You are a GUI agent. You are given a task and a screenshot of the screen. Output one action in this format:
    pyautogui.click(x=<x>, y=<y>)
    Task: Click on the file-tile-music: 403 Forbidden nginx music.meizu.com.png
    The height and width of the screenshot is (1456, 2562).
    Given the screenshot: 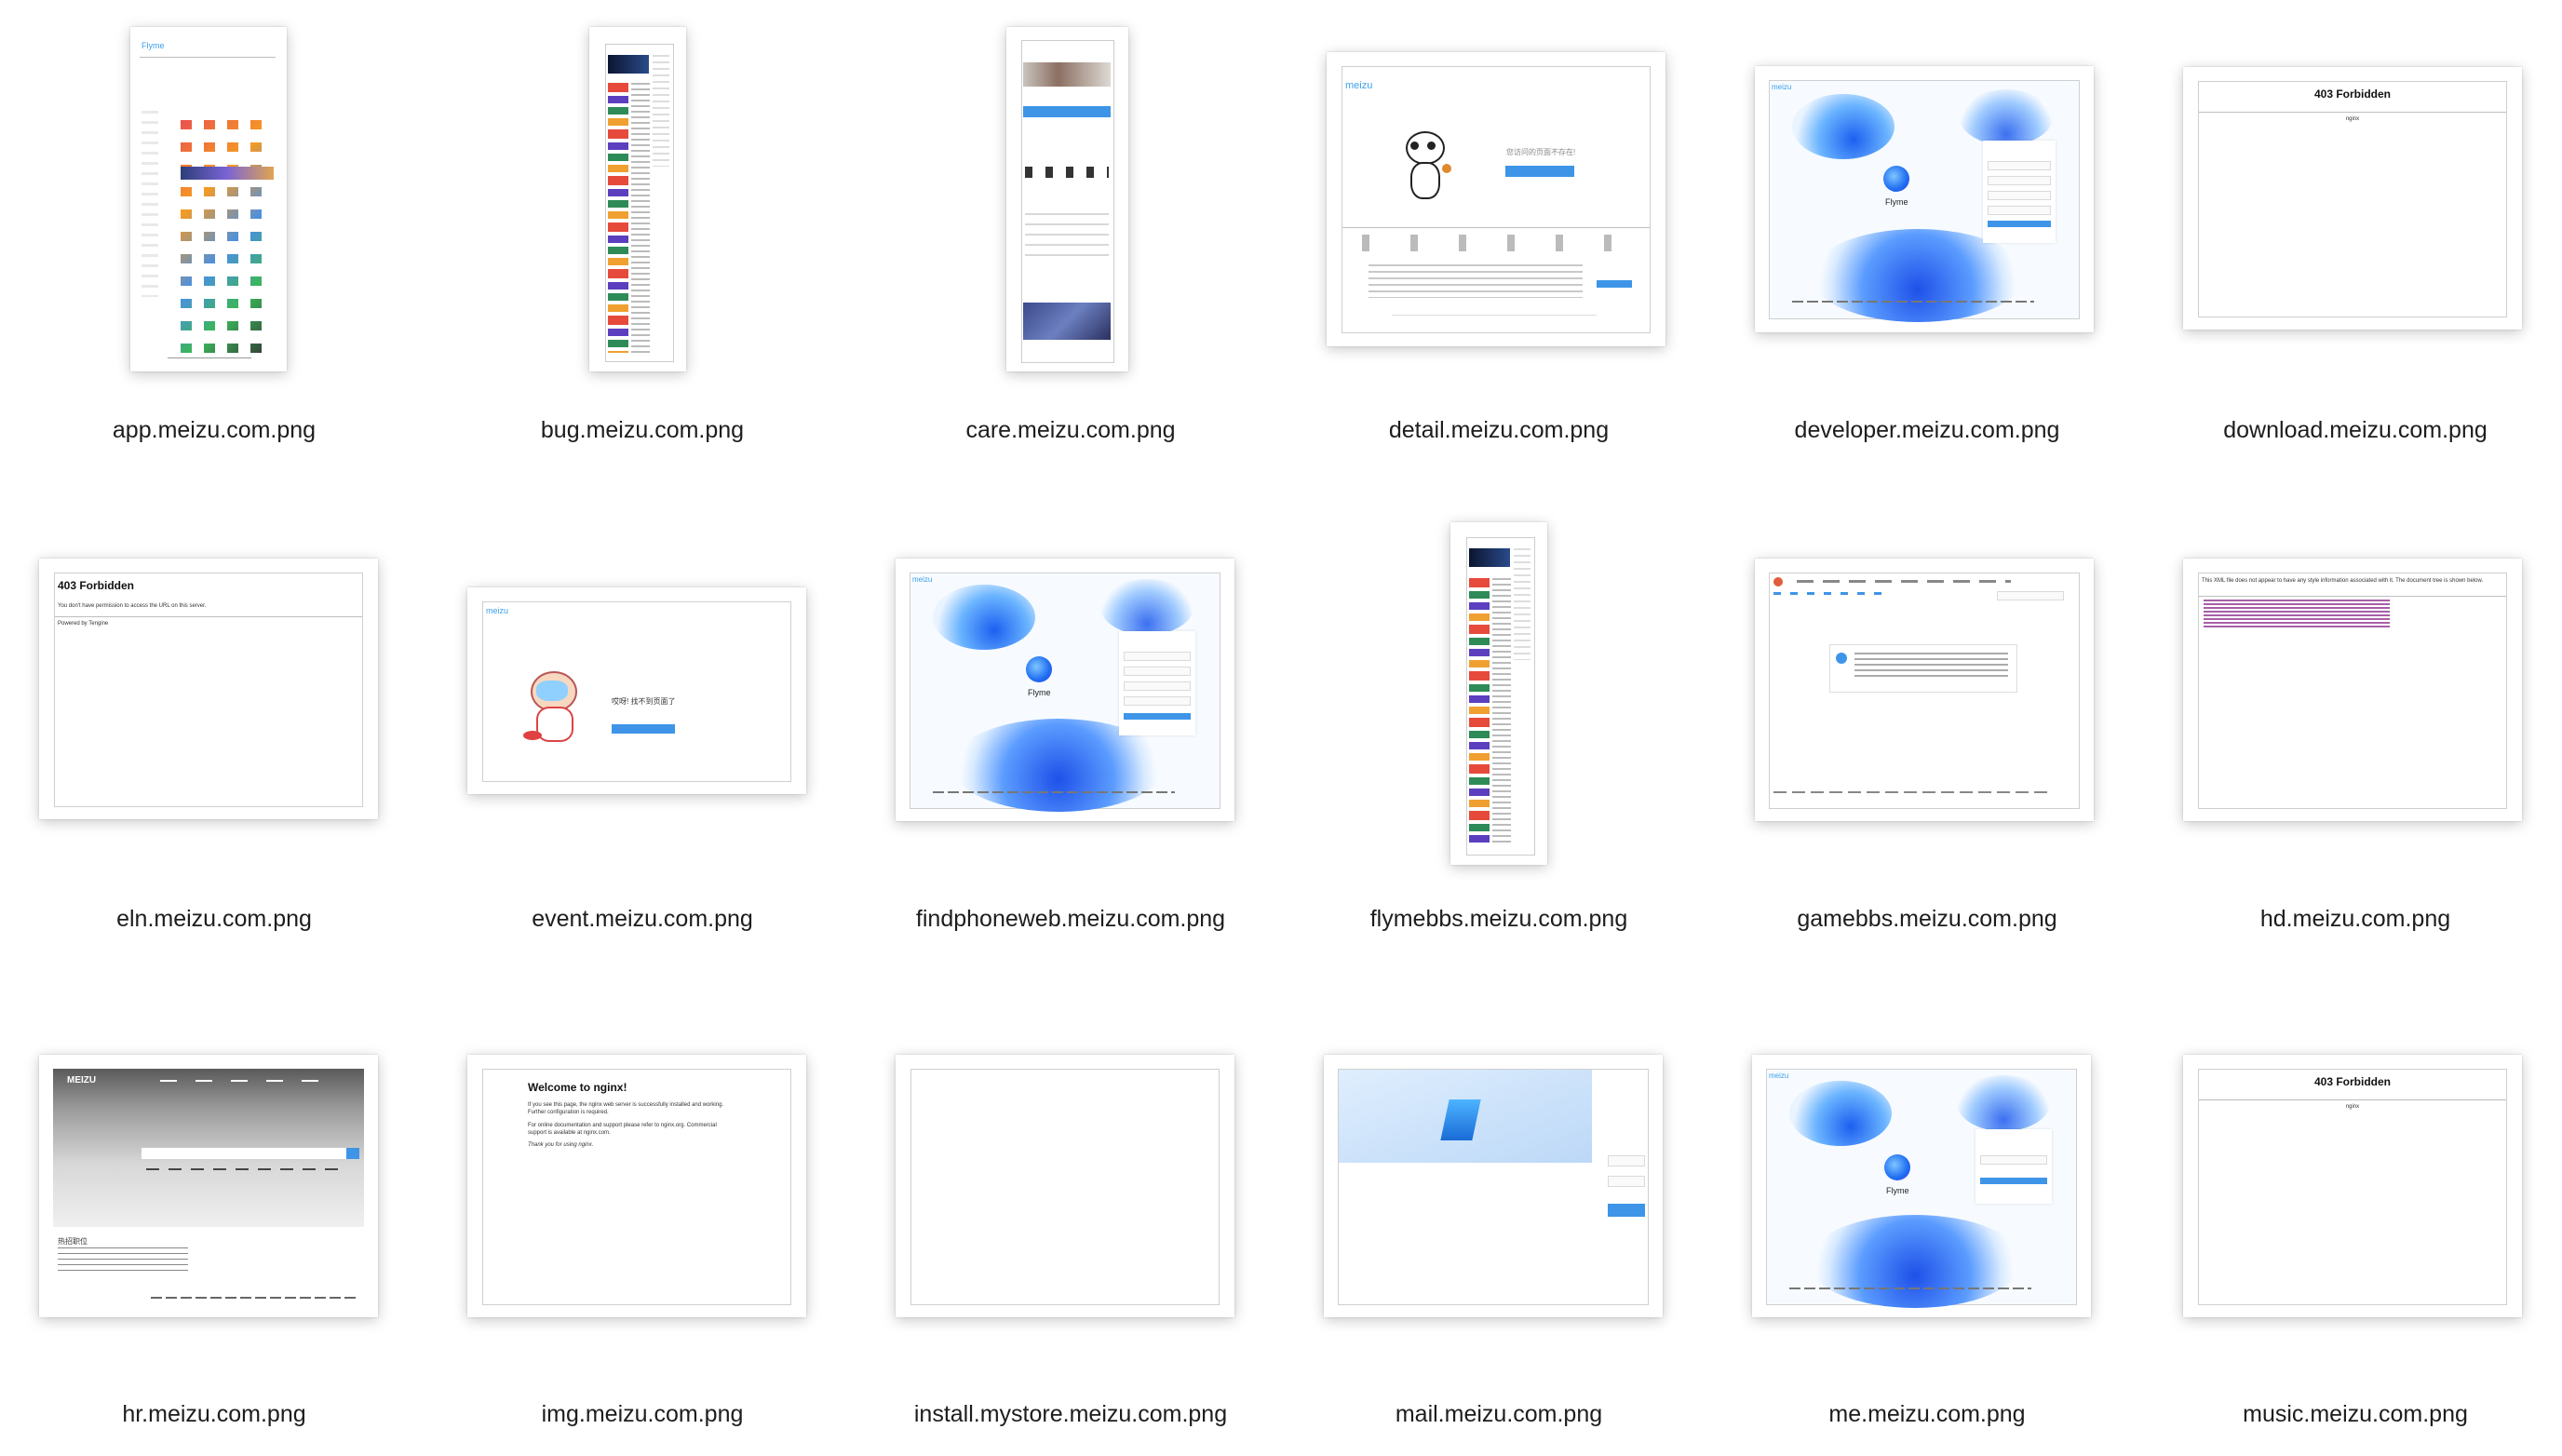 What is the action you would take?
    pyautogui.click(x=2352, y=1220)
    